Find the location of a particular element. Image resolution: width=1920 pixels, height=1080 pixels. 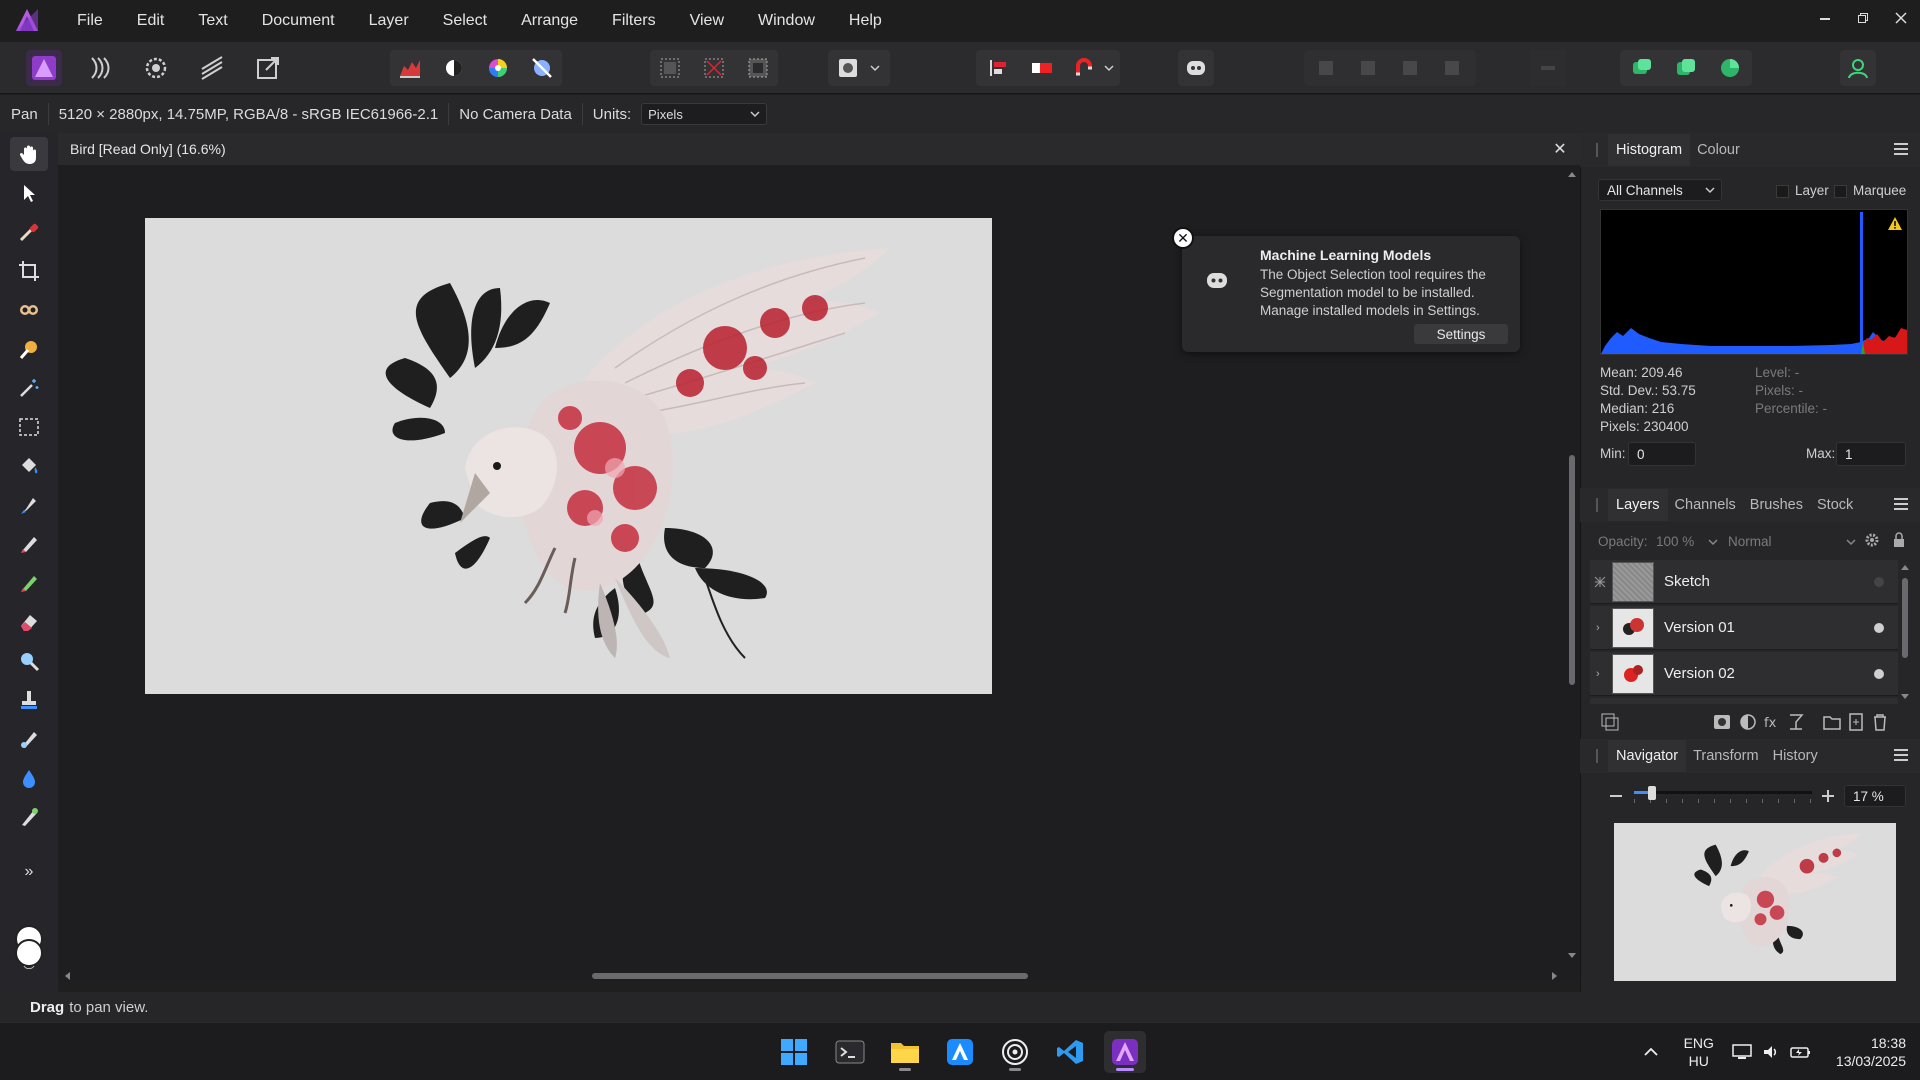

tab-history: History is located at coordinates (1795, 756).